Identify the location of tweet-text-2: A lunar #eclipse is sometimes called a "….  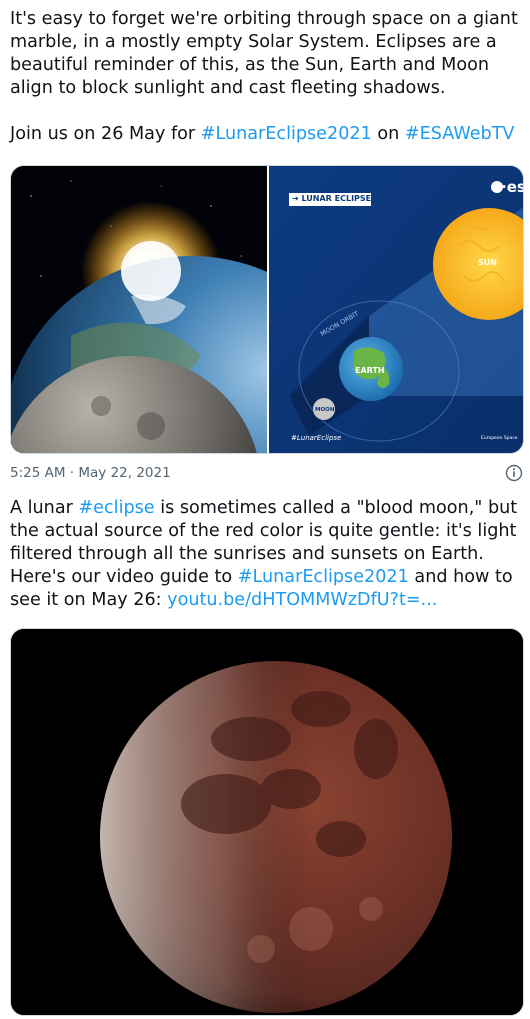
(266, 554).